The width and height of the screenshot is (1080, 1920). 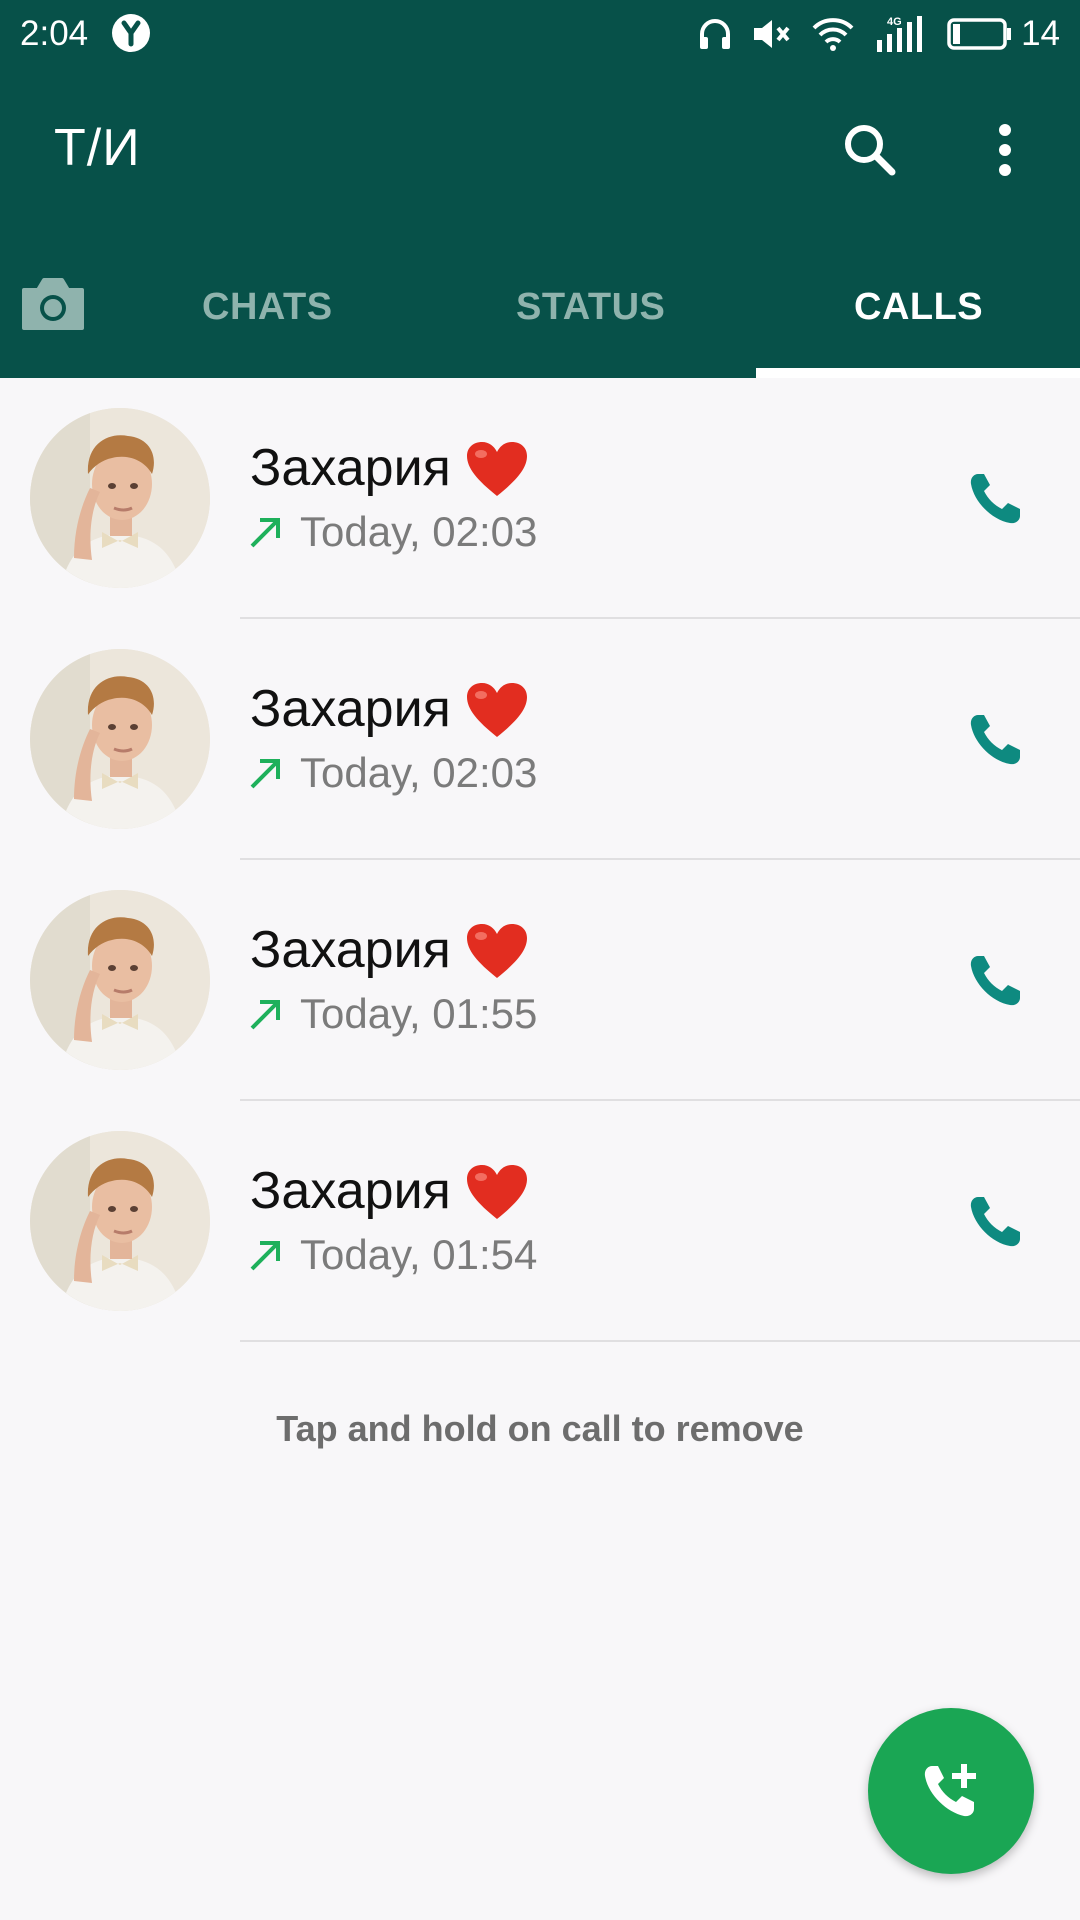 I want to click on headphones-icon, so click(x=715, y=34).